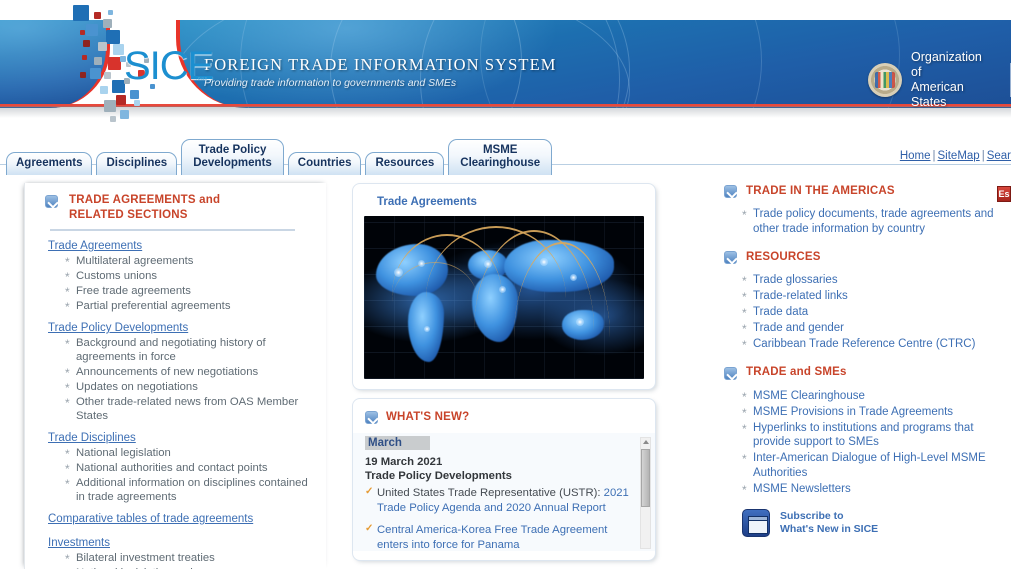  What do you see at coordinates (232, 157) in the screenshot?
I see `tab-trade-policy-developments: Trade Policy Developments` at bounding box center [232, 157].